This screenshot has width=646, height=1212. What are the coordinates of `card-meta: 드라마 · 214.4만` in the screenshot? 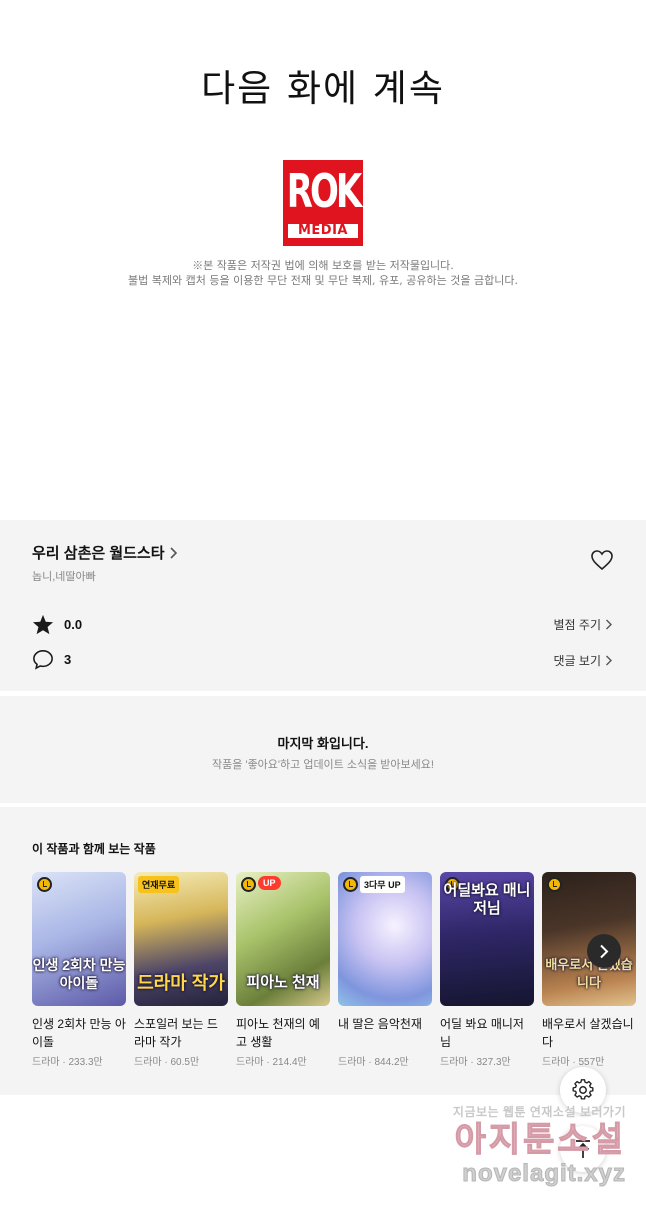 It's located at (271, 1062).